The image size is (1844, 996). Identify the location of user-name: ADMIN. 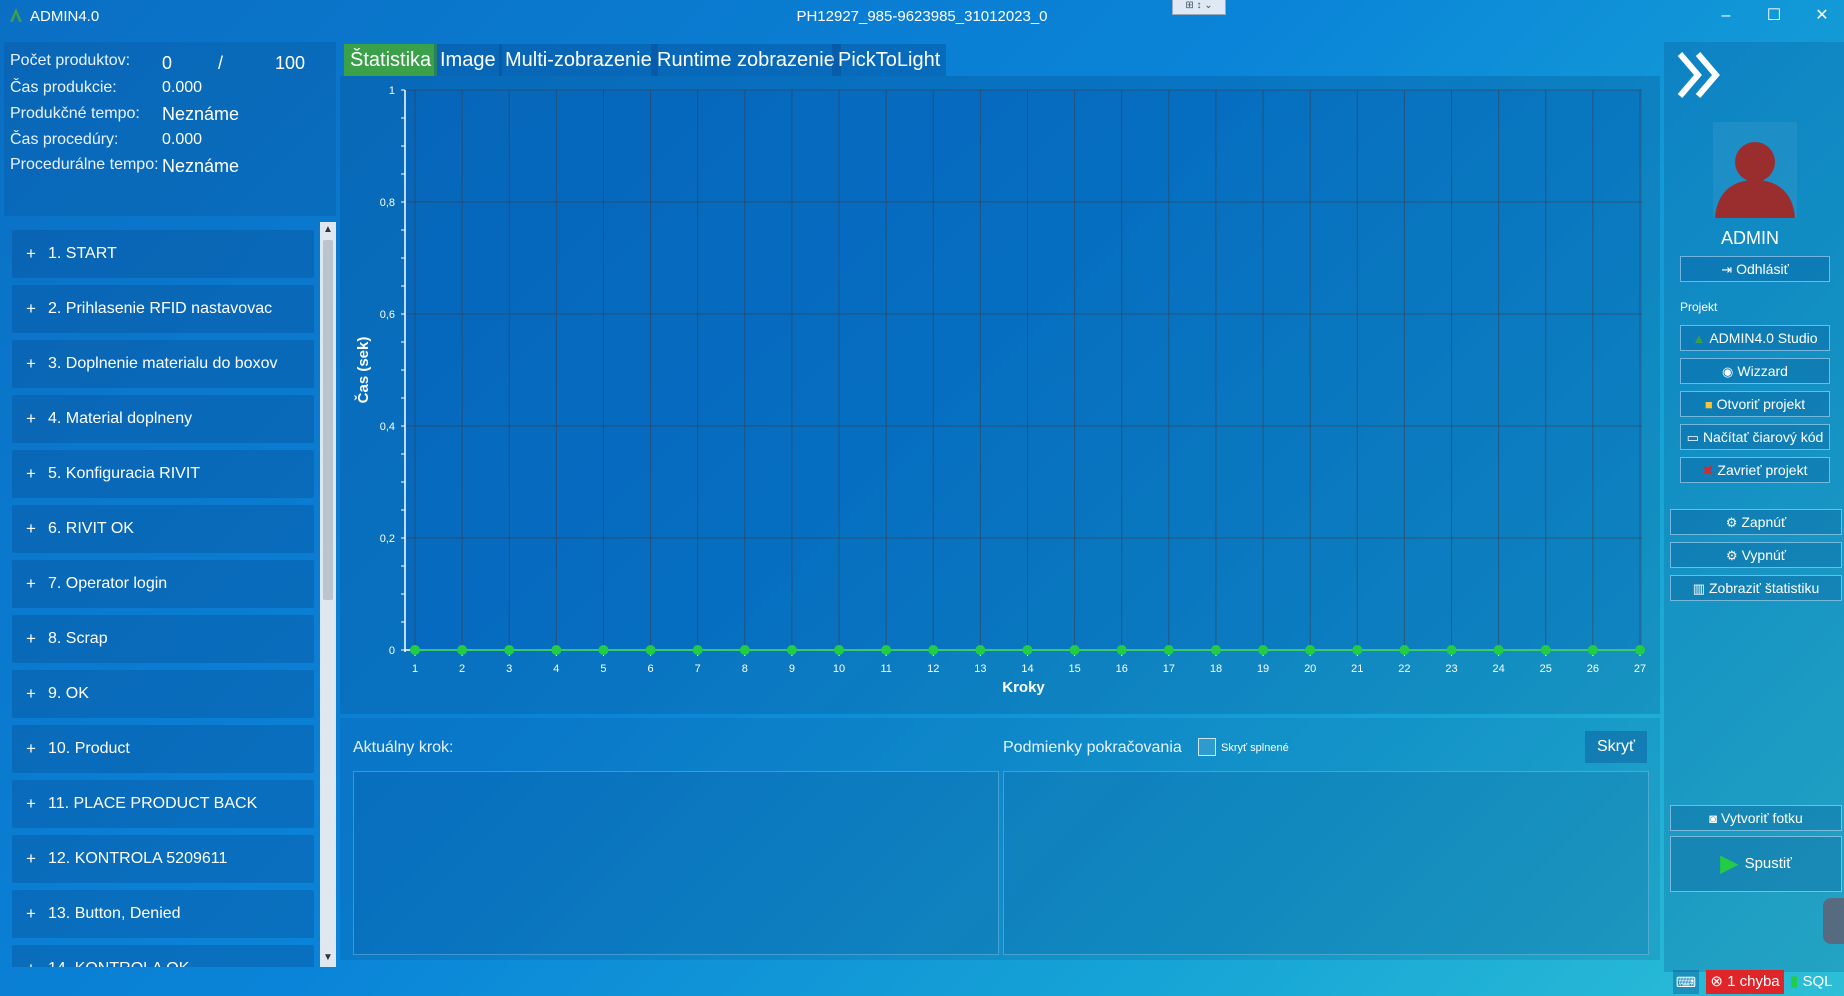
(1750, 238).